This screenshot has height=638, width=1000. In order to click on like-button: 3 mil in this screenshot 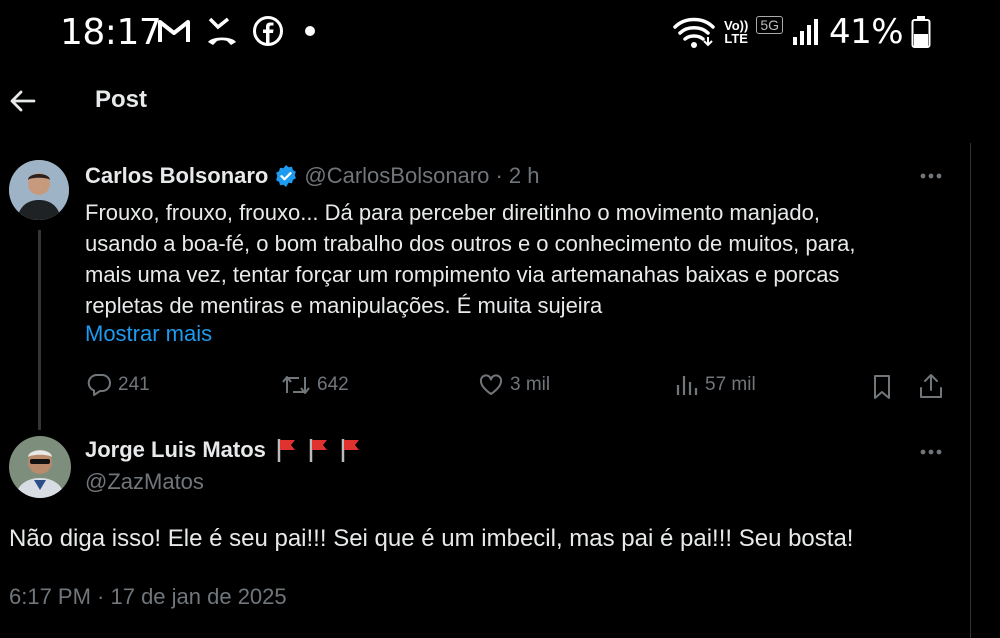, I will do `click(514, 385)`.